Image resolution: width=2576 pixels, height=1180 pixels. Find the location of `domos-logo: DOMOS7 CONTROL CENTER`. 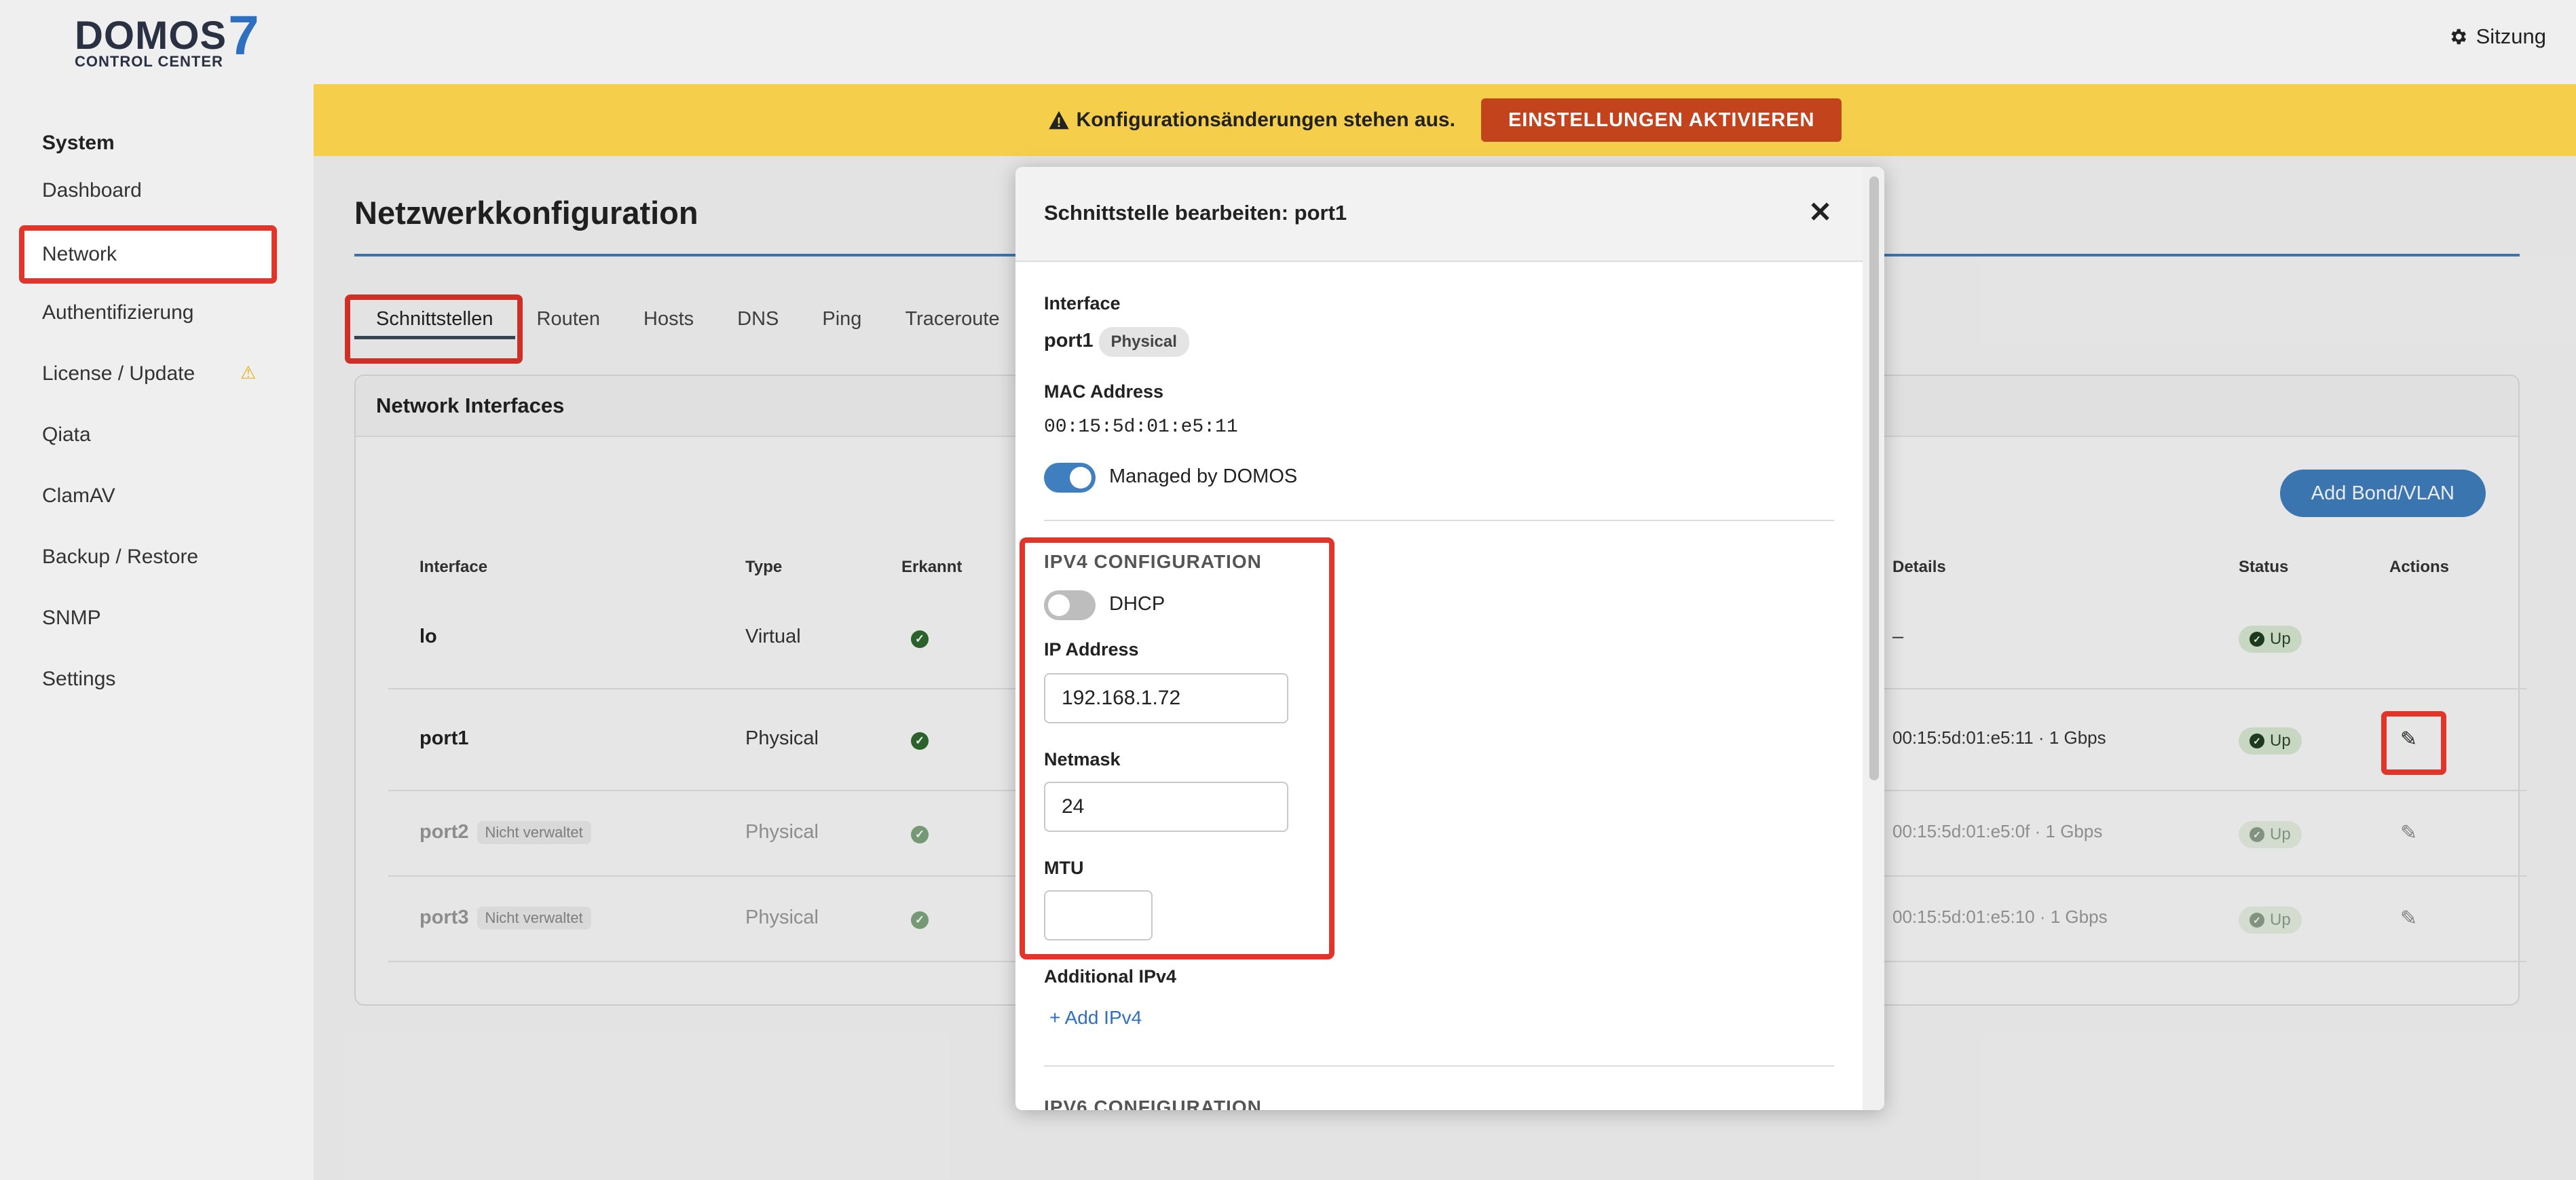

domos-logo: DOMOS7 CONTROL CENTER is located at coordinates (167, 39).